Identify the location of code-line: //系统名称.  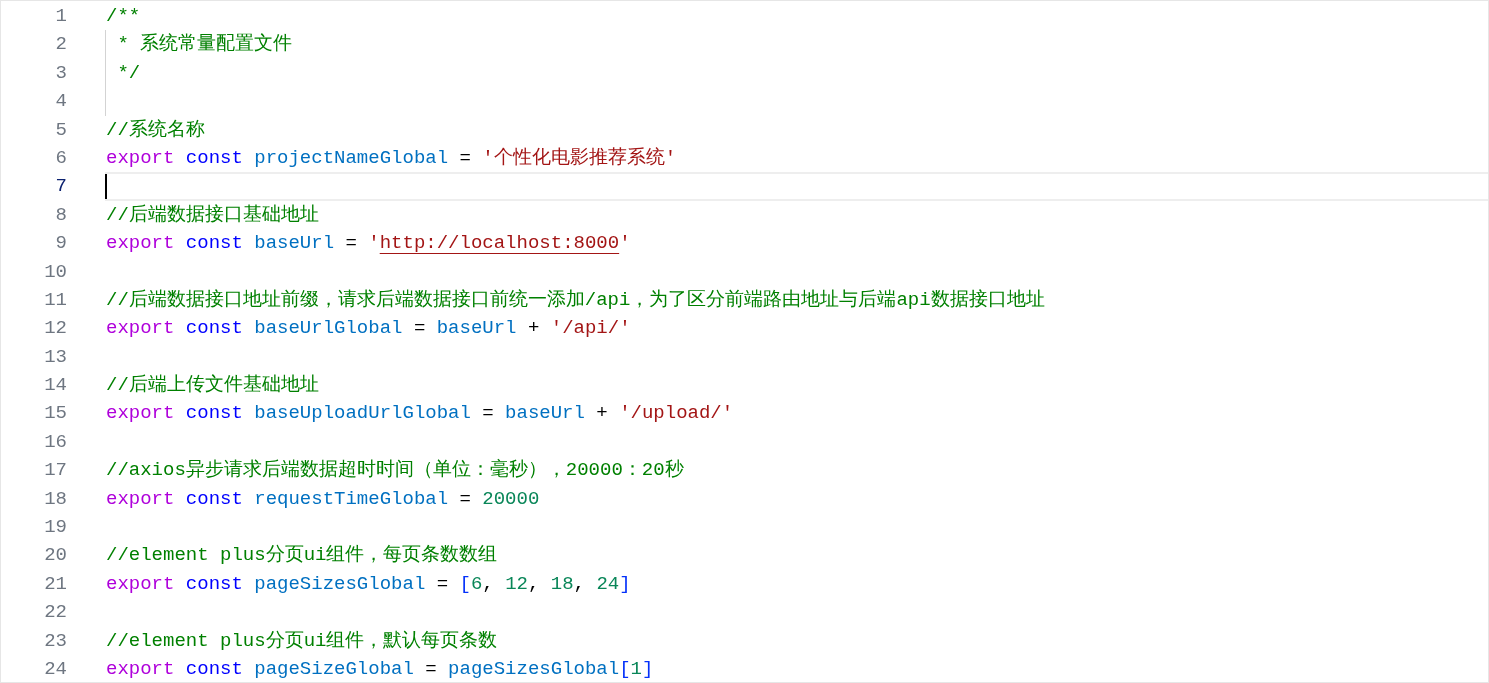
(155, 130).